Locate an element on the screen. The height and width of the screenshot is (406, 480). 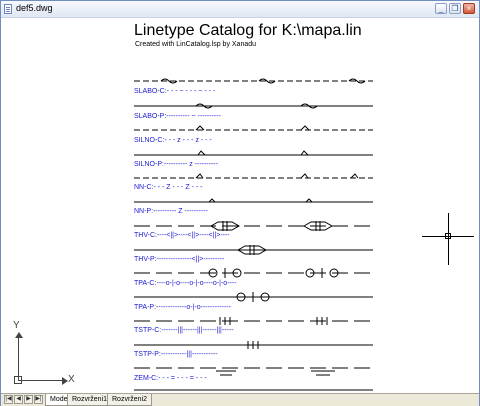
ucs-x-label: X is located at coordinates (71, 379).